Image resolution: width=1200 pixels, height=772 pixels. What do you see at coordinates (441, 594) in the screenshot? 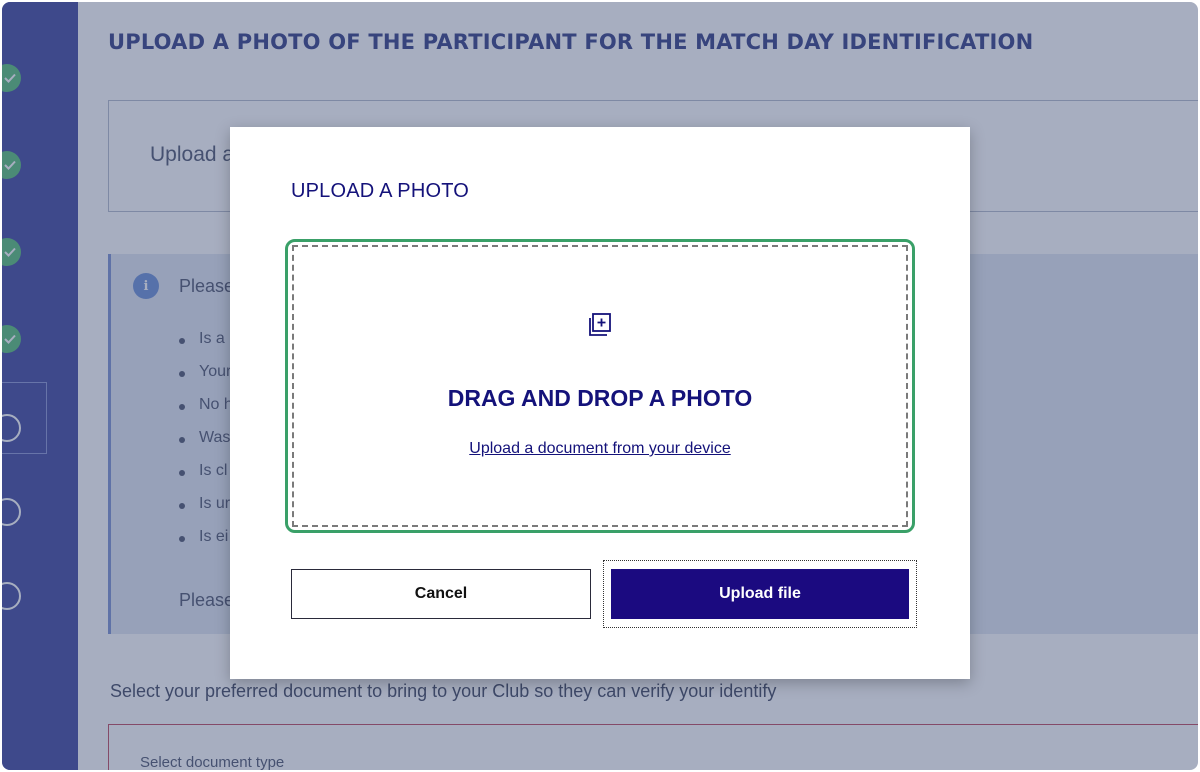
I see `cancel-button: Cancel` at bounding box center [441, 594].